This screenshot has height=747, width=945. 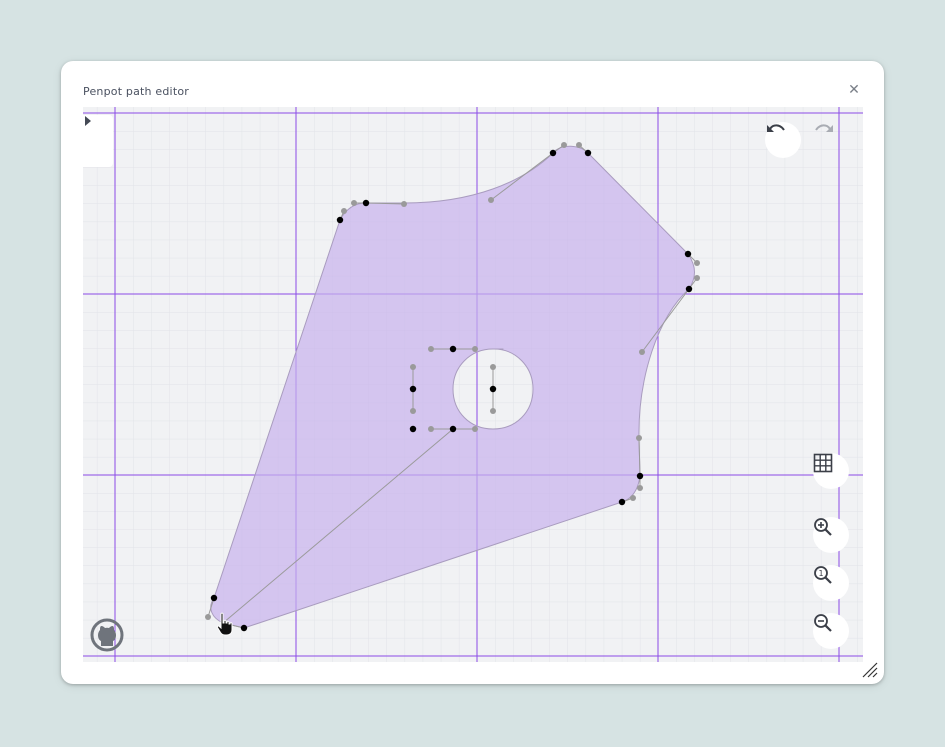 I want to click on hand-pointer-icon, so click(x=226, y=625).